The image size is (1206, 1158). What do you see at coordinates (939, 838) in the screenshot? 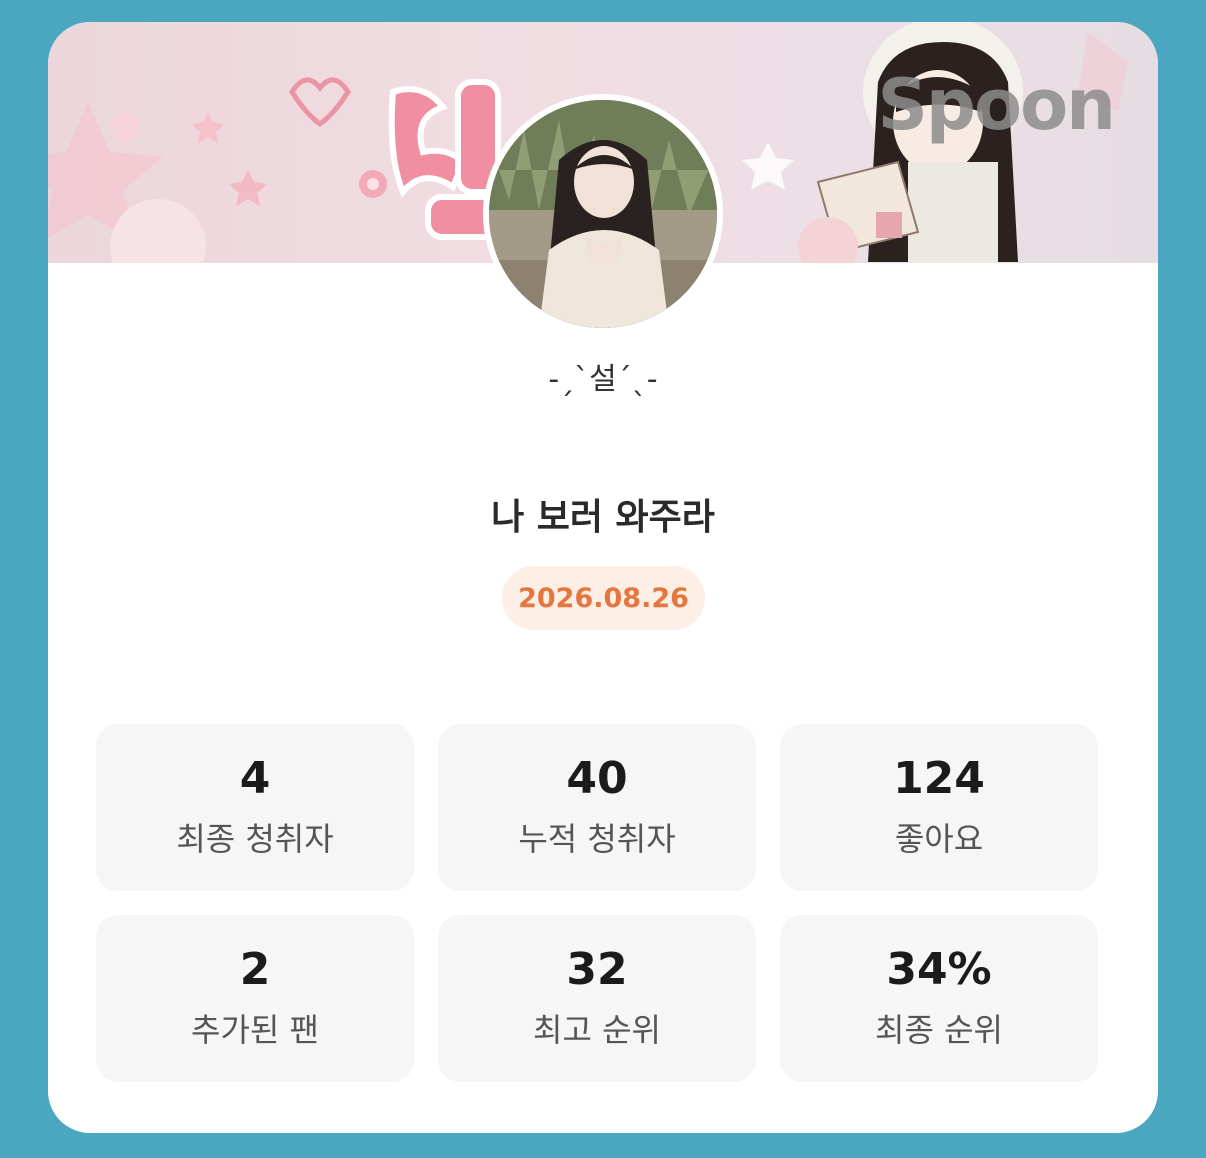
I see `stat-label: 좋아요` at bounding box center [939, 838].